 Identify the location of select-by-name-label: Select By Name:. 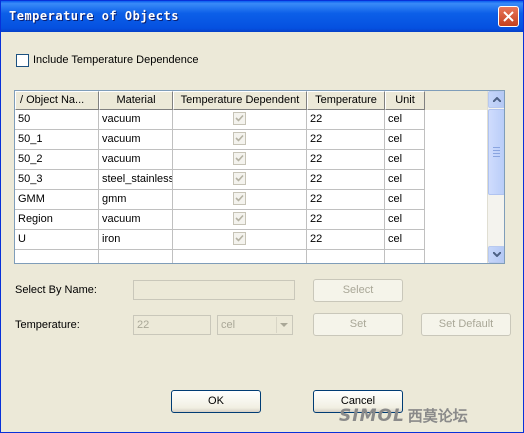
(56, 290).